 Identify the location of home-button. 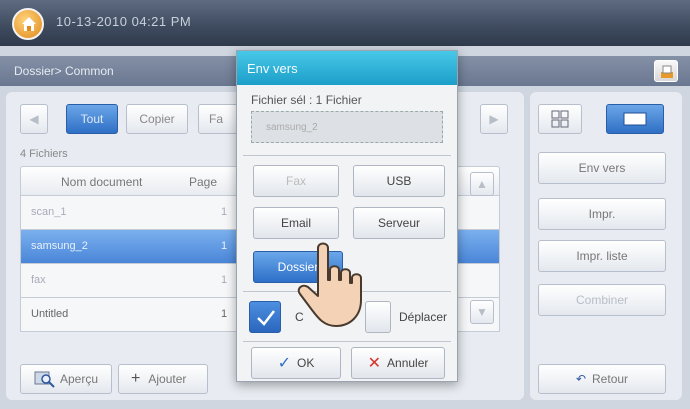
(28, 24).